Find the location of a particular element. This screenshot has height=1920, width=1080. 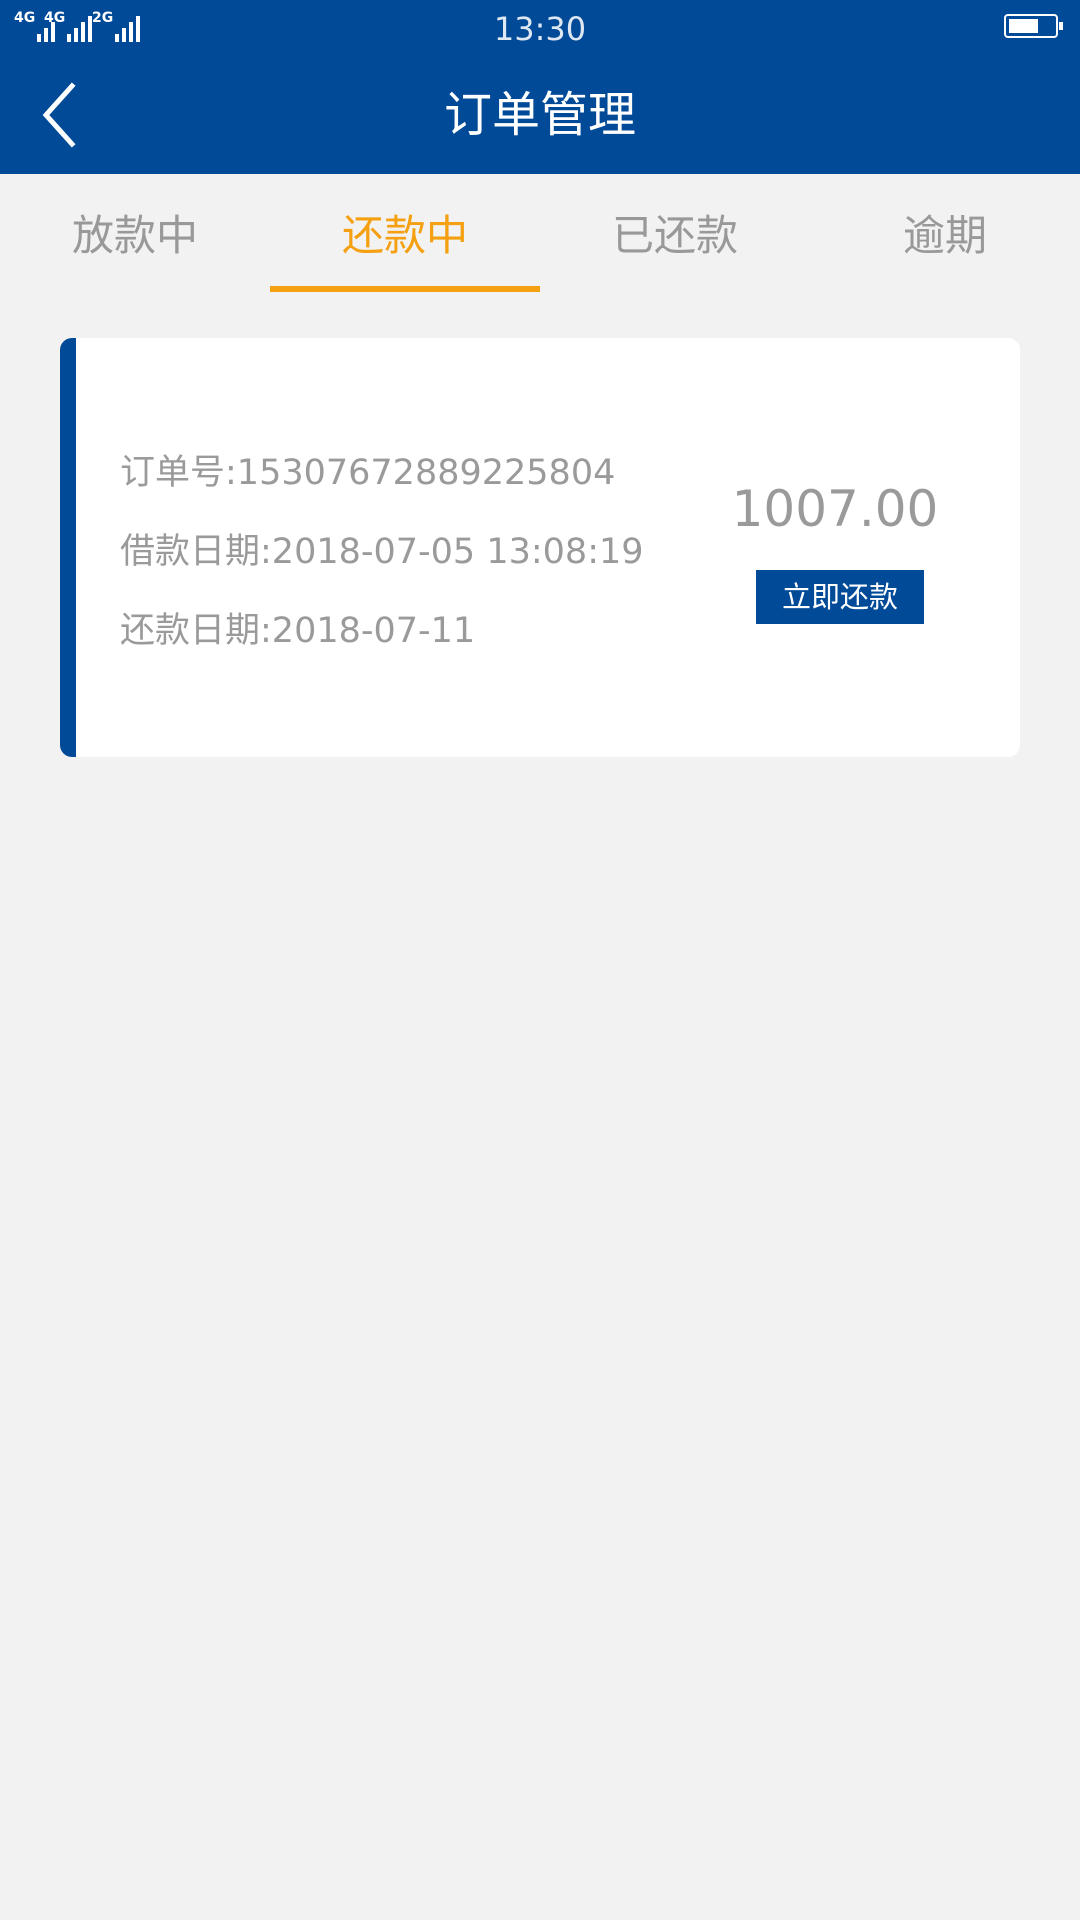

status-time: 13:30 is located at coordinates (540, 29).